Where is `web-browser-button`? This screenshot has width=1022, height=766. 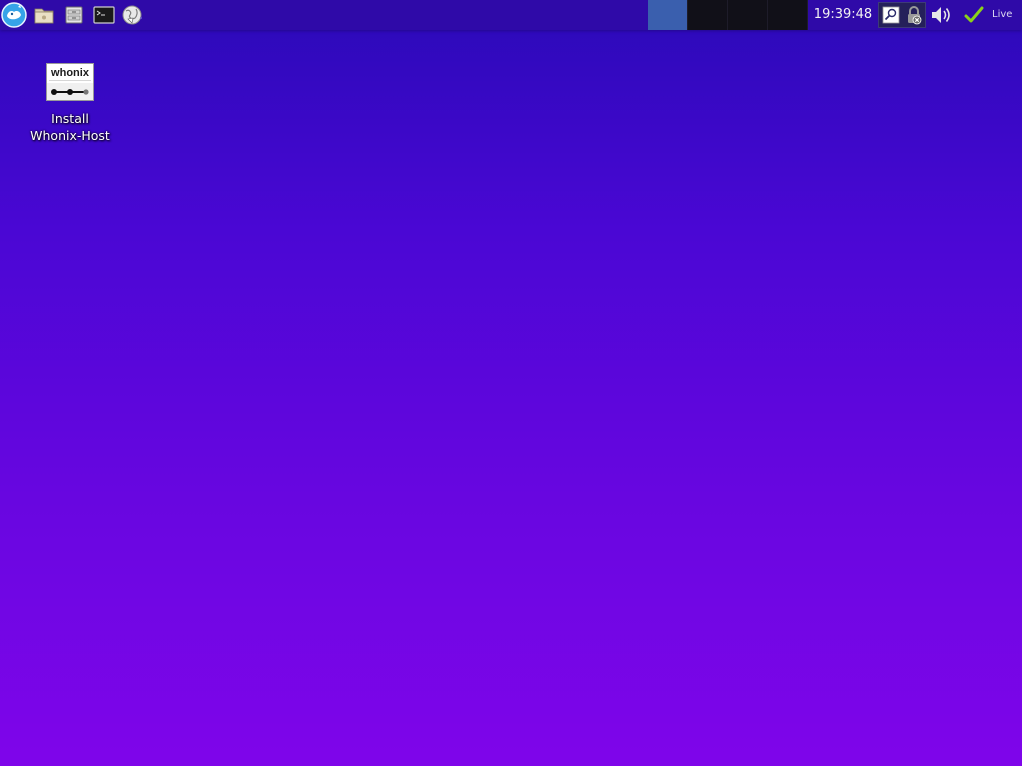
web-browser-button is located at coordinates (133, 15).